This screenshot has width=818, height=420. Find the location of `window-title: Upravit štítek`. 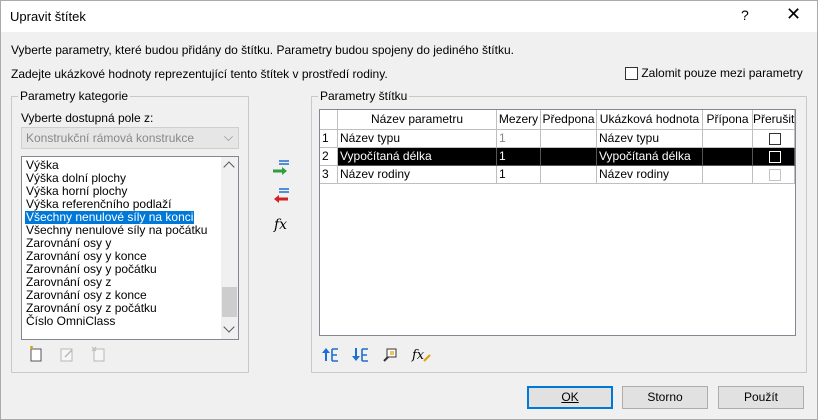

window-title: Upravit štítek is located at coordinates (48, 16).